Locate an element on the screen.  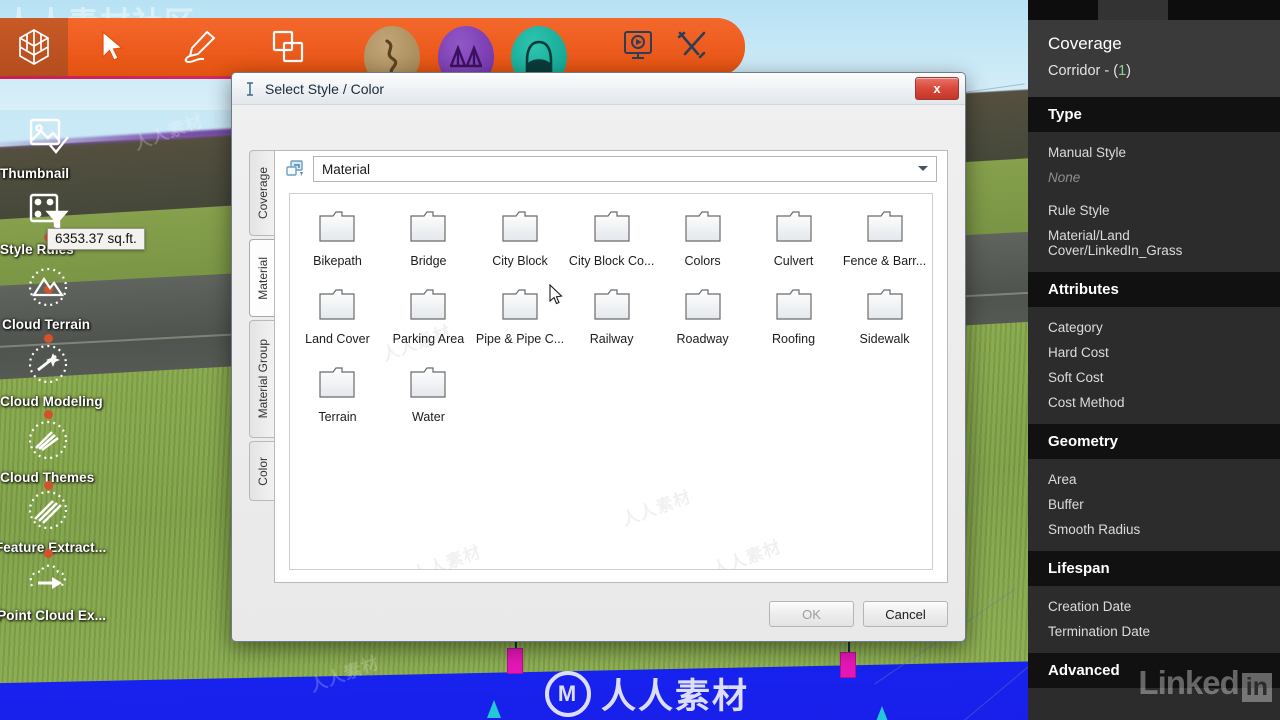
sidebar-header: Coverage Corridor - (1) is located at coordinates (1154, 58).